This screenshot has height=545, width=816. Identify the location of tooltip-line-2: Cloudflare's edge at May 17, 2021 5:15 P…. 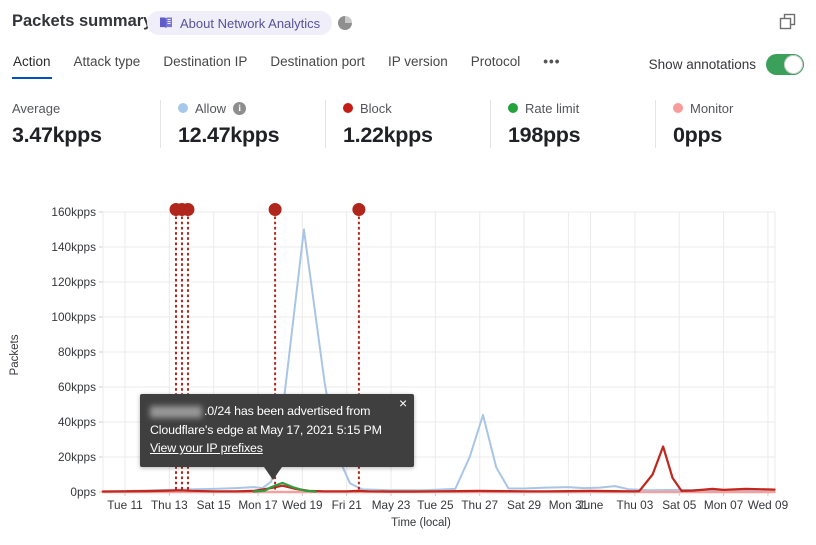
(266, 429).